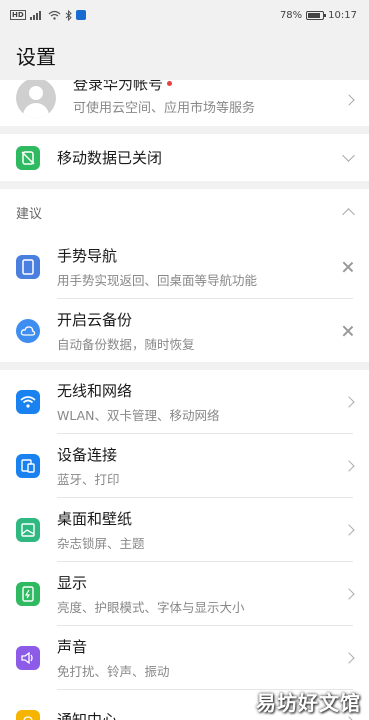  I want to click on settings-item-texts: 声音 免打扰、铃声、振动, so click(213, 658).